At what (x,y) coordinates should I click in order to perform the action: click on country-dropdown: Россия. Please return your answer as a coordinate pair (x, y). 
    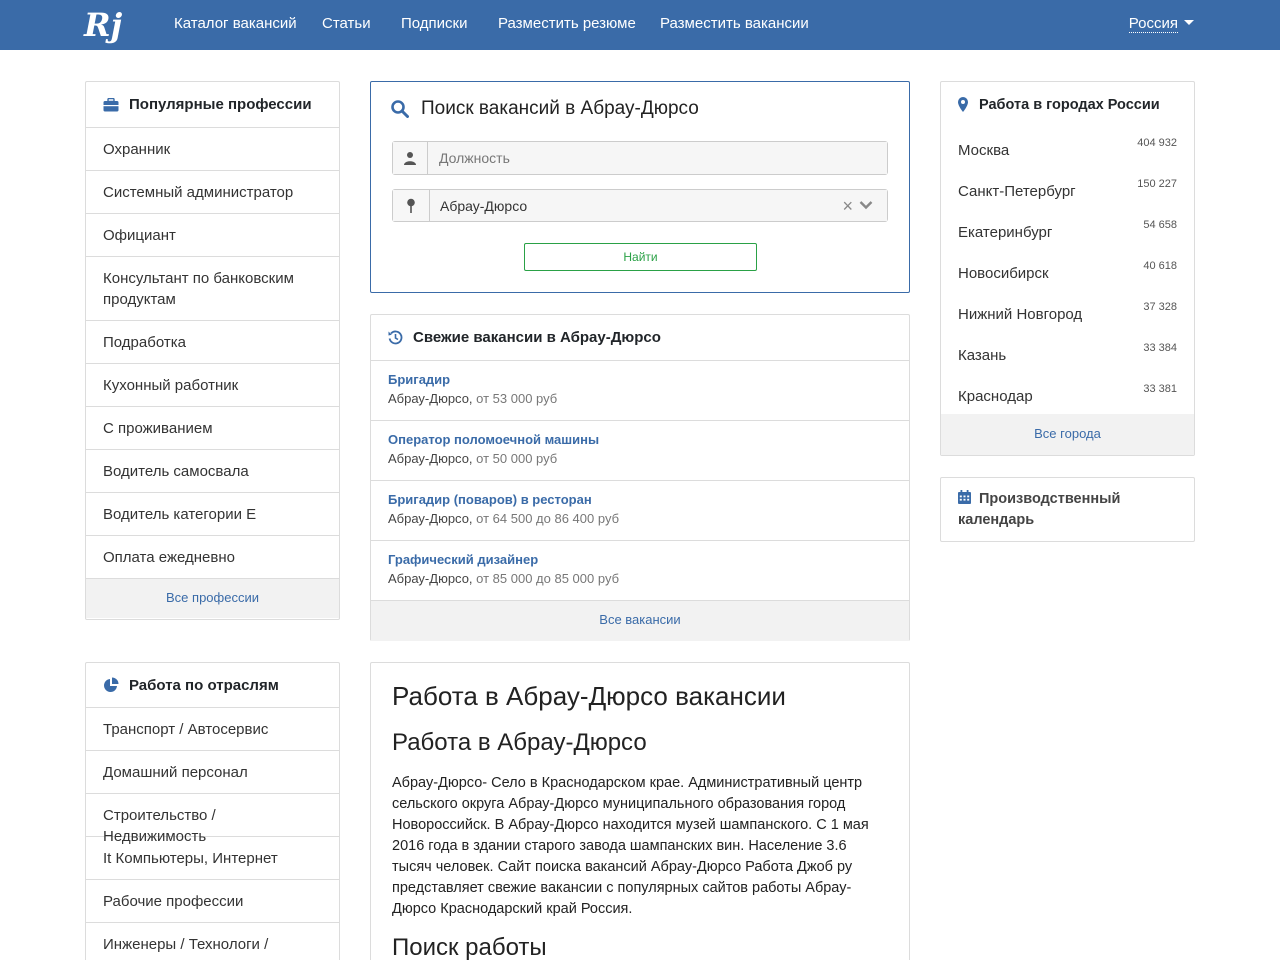
    Looking at the image, I should click on (1161, 25).